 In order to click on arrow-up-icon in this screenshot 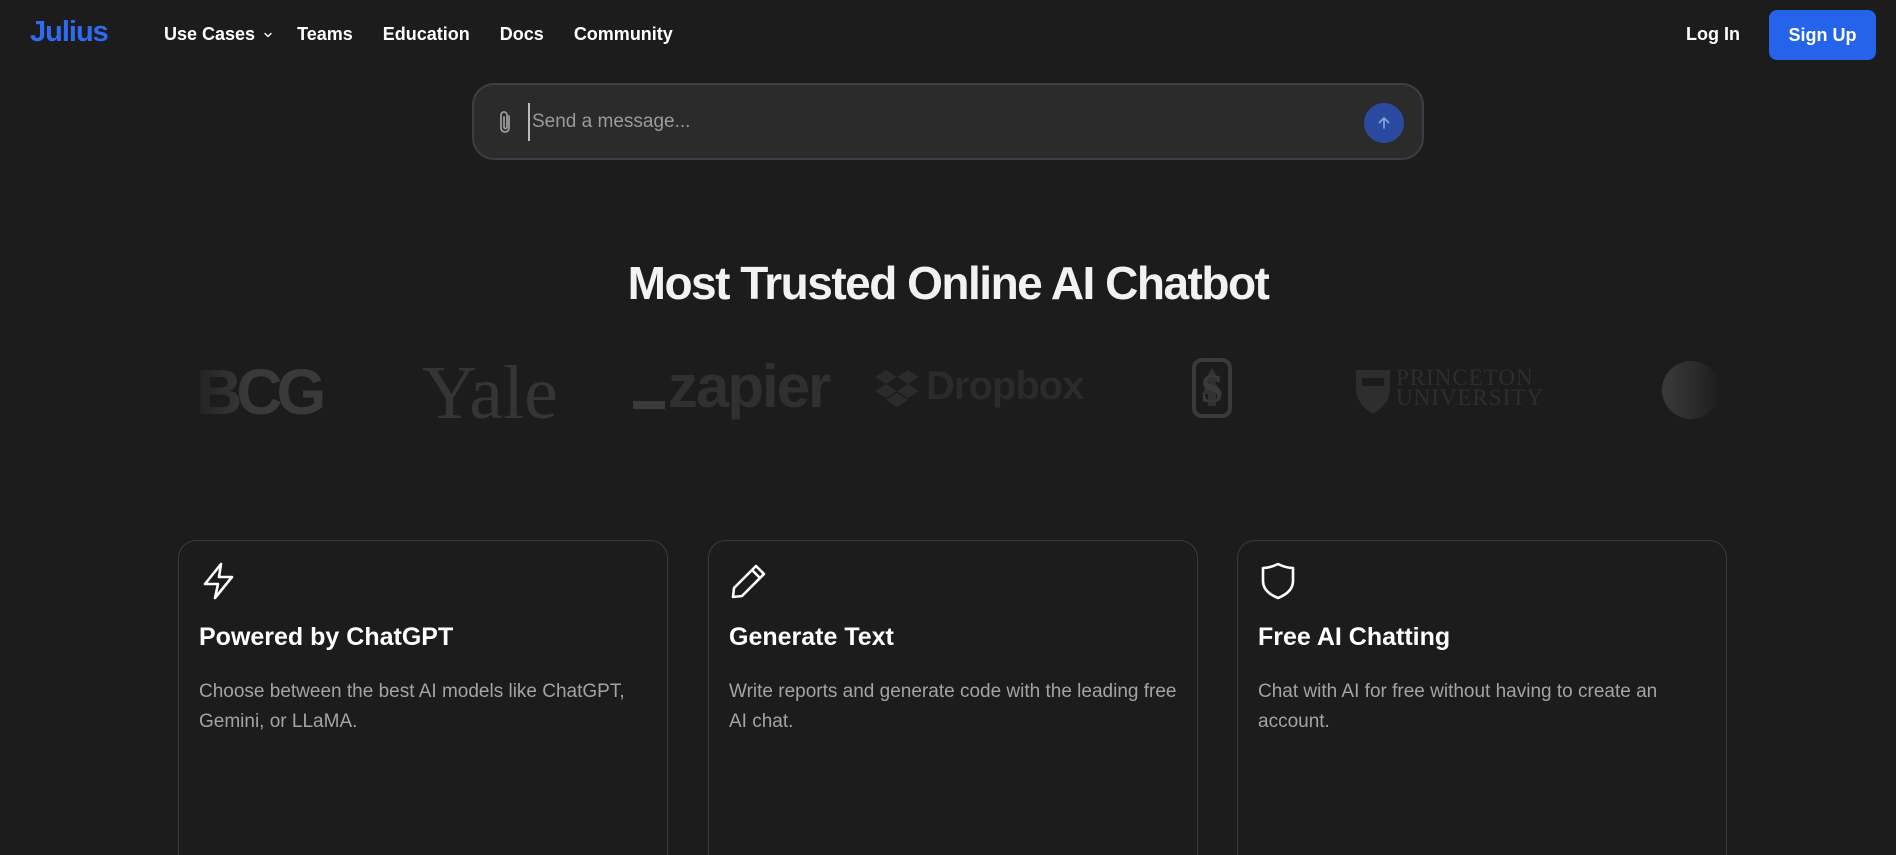, I will do `click(1384, 123)`.